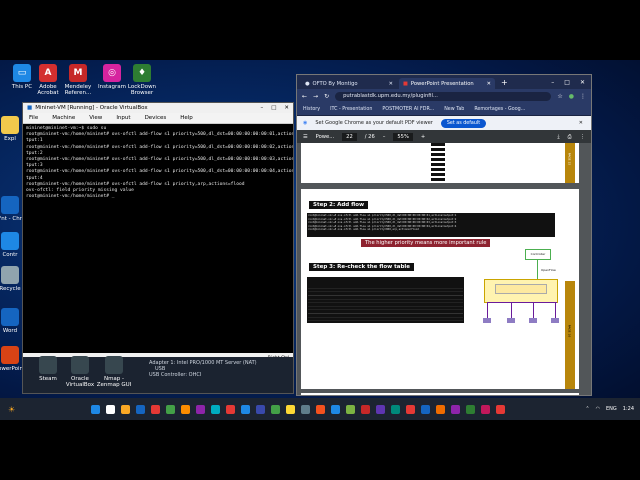  I want to click on desktop-shortcut: Steam, so click(48, 369).